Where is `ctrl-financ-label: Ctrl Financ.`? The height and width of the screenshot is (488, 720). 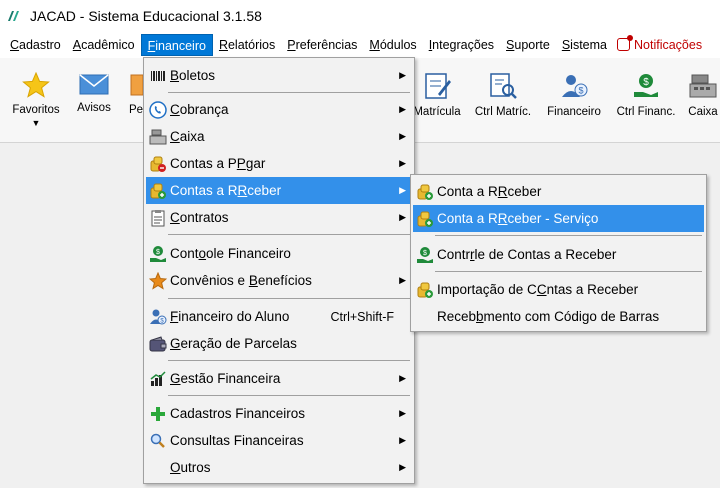
ctrl-financ-label: Ctrl Financ. is located at coordinates (646, 112).